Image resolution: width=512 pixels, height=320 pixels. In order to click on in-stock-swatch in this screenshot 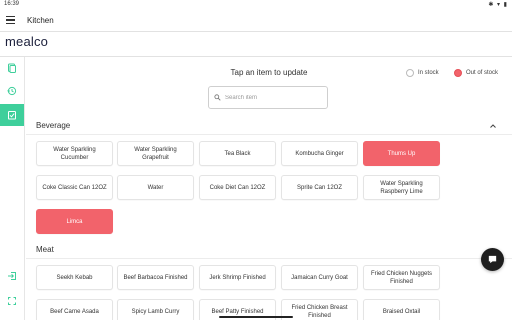, I will do `click(410, 73)`.